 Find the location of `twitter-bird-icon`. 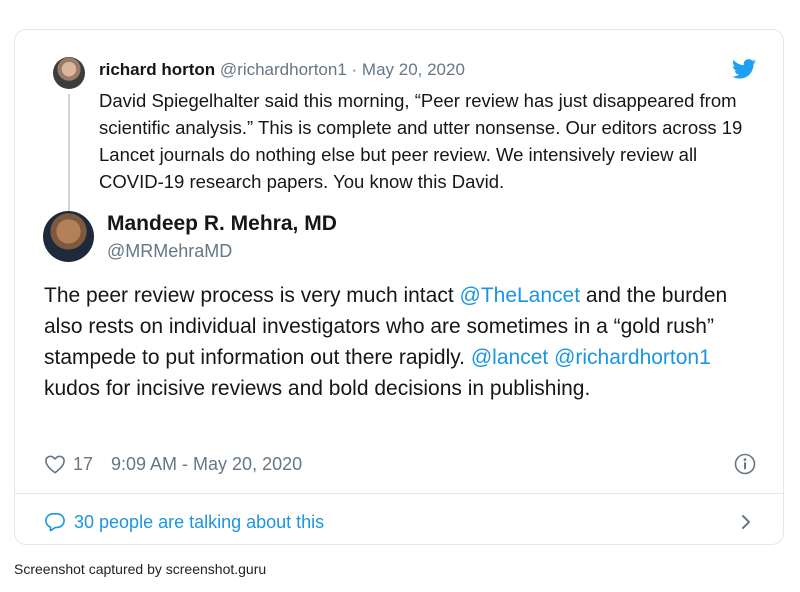

twitter-bird-icon is located at coordinates (744, 69).